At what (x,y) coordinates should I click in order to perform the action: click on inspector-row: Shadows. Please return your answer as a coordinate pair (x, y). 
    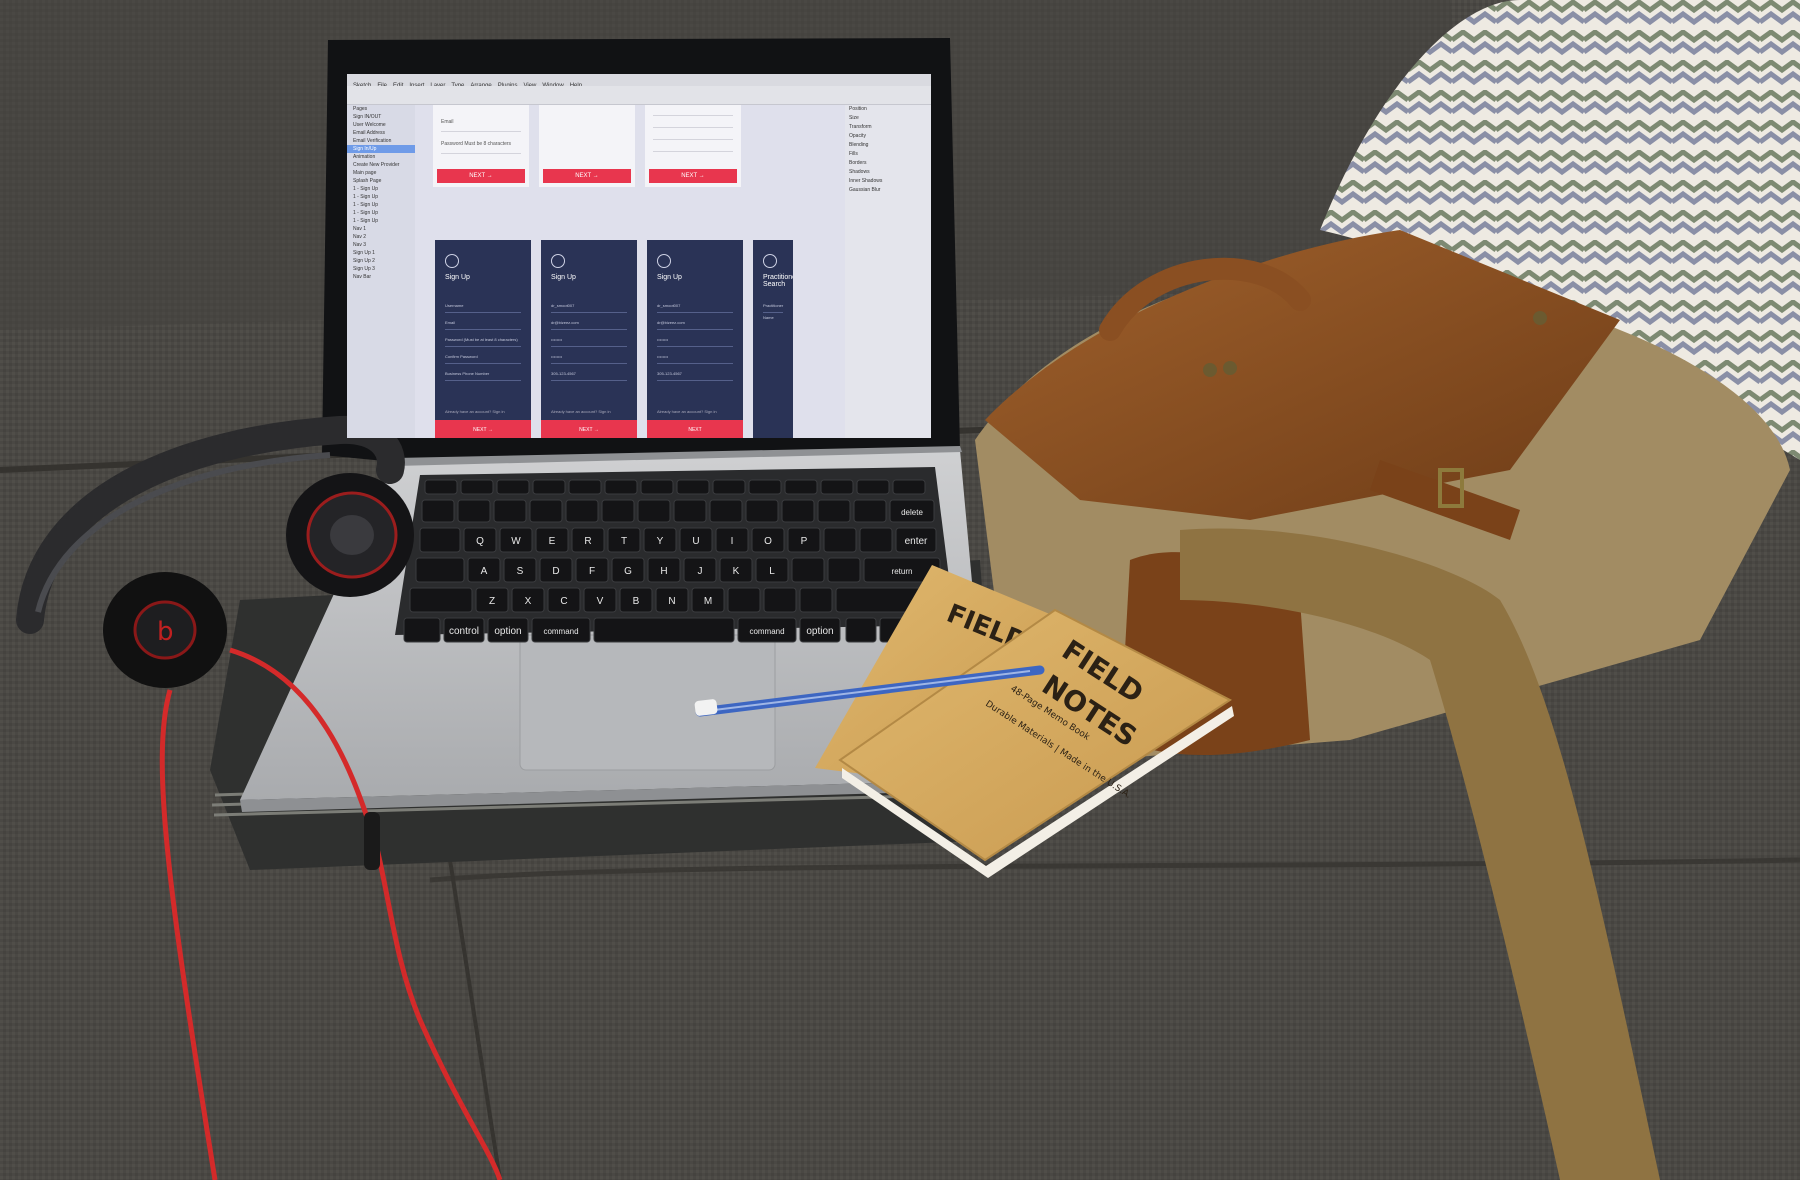
    Looking at the image, I should click on (888, 172).